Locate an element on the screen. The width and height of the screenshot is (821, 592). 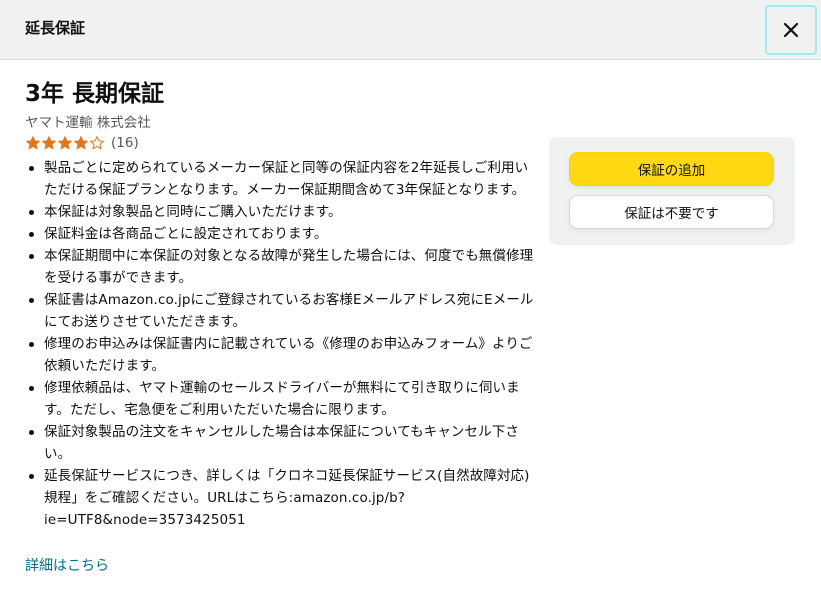
rating-row: (16) is located at coordinates (280, 143).